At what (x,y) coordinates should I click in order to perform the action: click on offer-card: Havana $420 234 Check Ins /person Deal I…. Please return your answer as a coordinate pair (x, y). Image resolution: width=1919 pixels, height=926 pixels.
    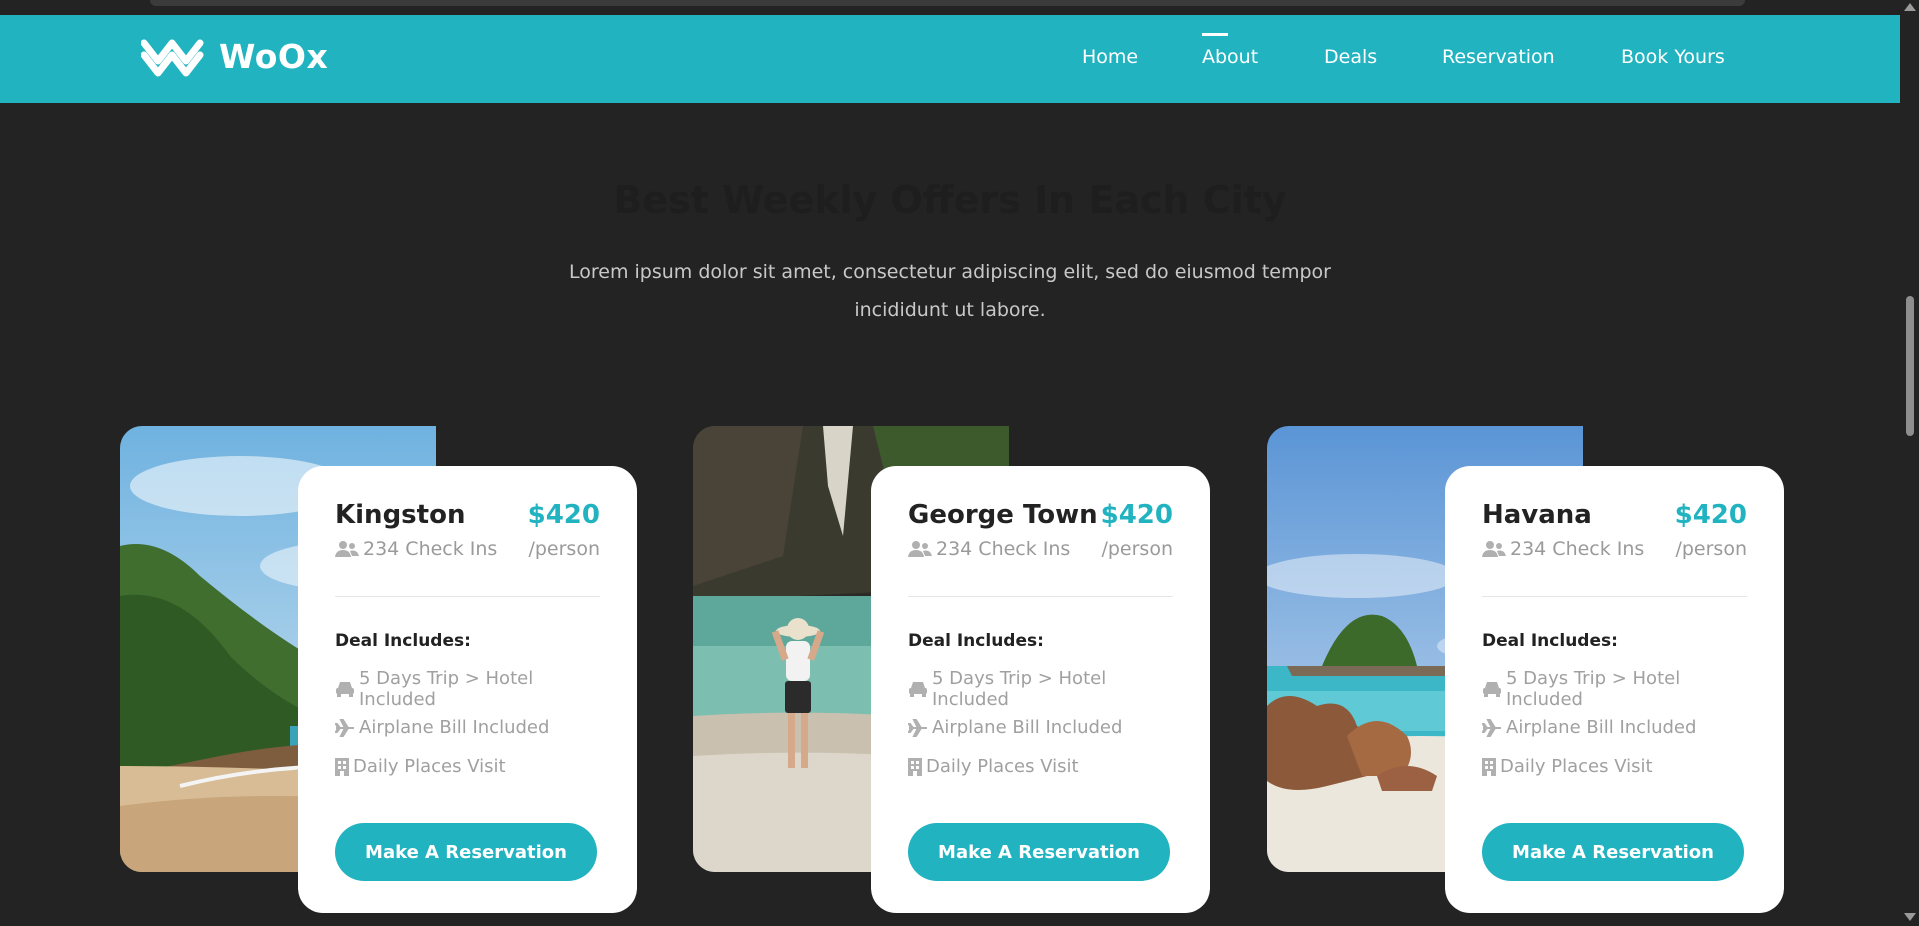
    Looking at the image, I should click on (1614, 689).